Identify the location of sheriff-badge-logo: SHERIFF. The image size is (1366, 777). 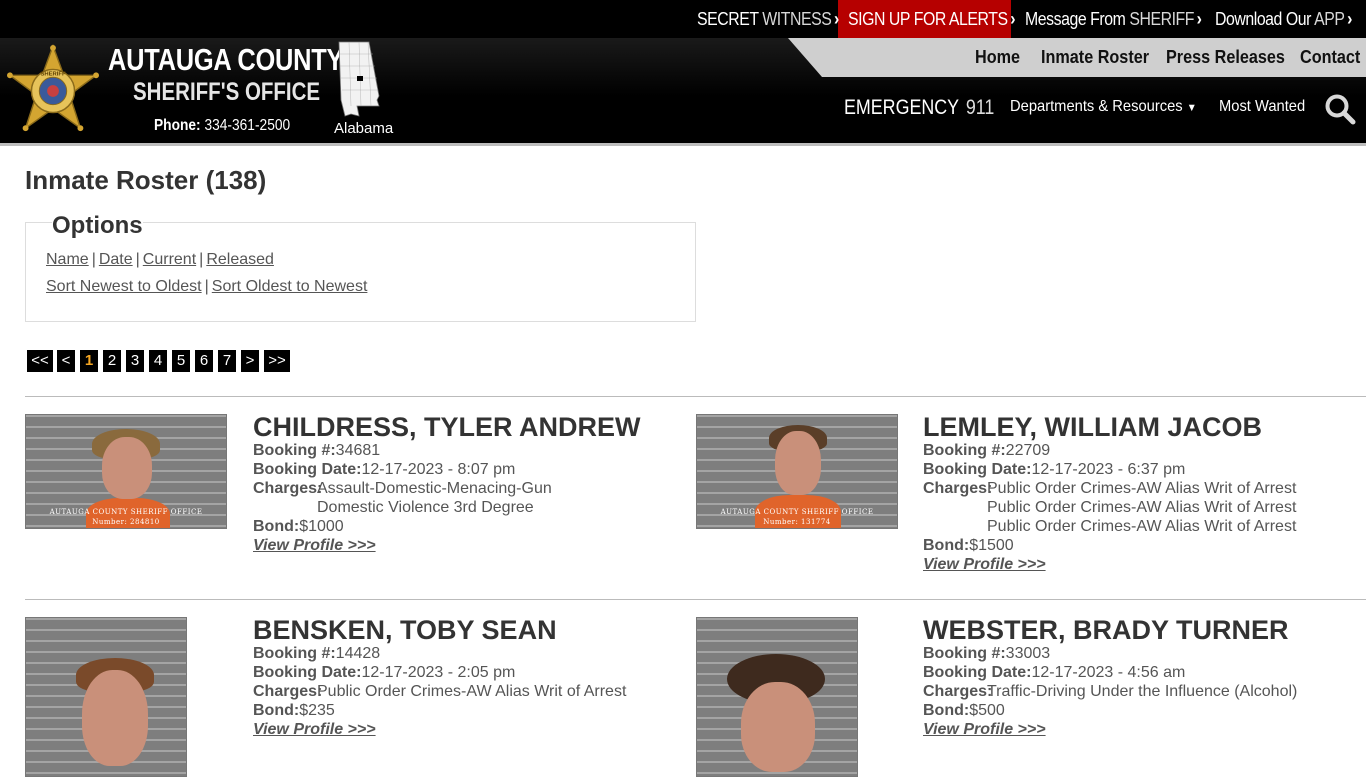
(53, 90).